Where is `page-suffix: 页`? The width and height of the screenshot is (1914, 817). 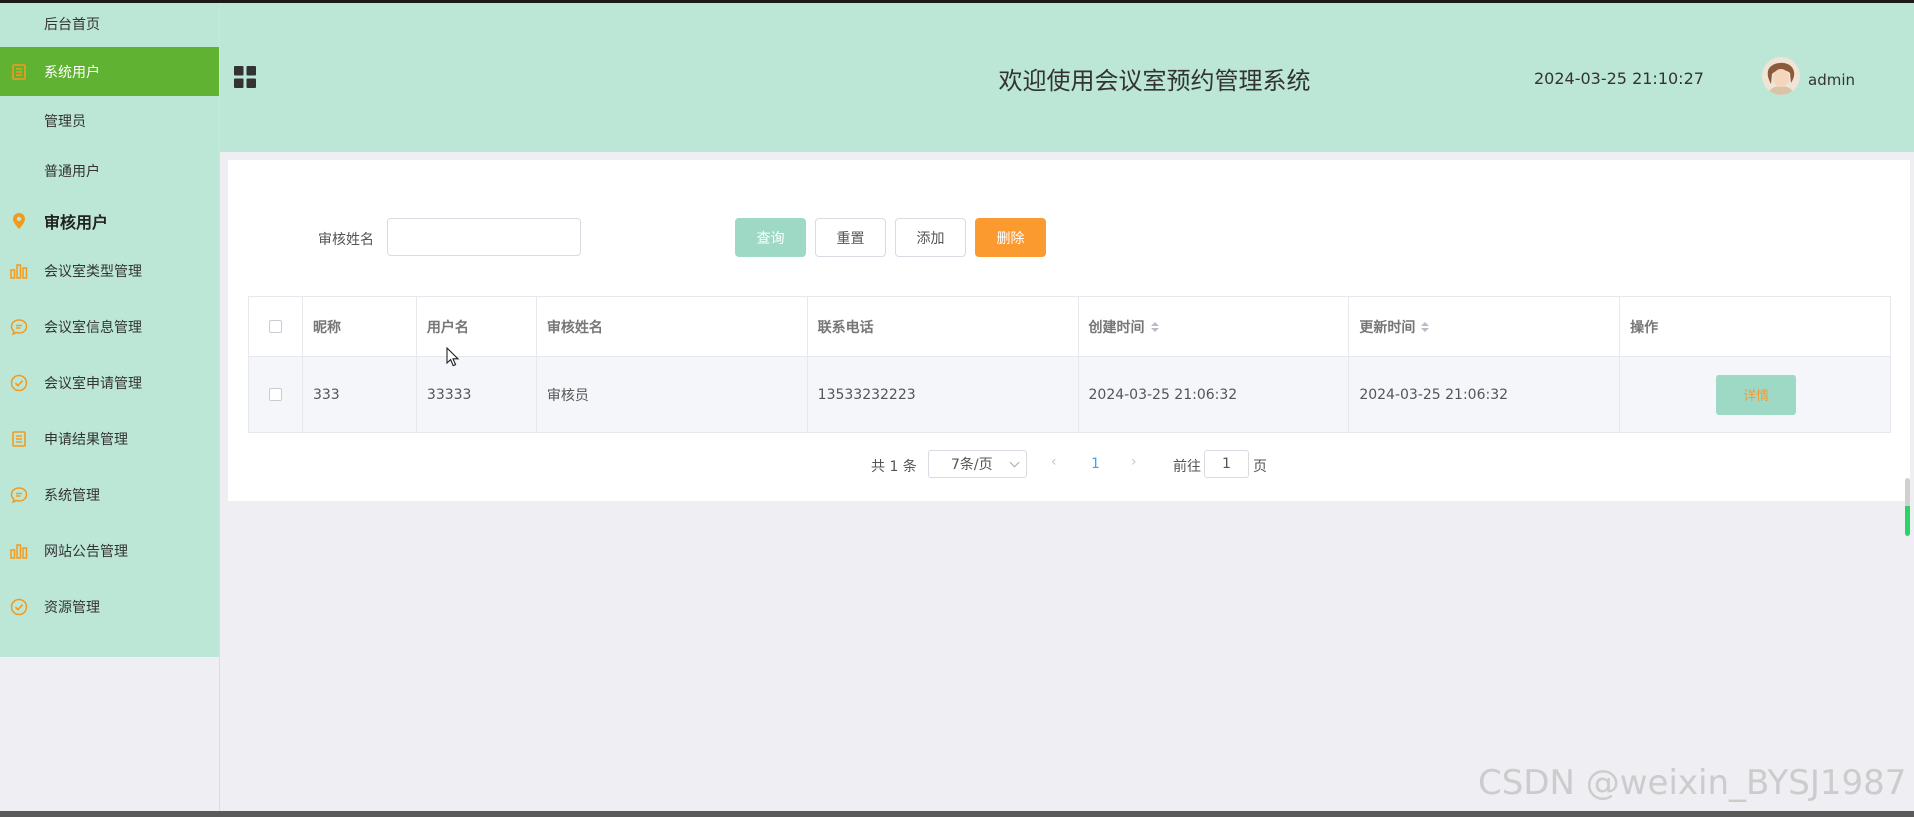 page-suffix: 页 is located at coordinates (1260, 467).